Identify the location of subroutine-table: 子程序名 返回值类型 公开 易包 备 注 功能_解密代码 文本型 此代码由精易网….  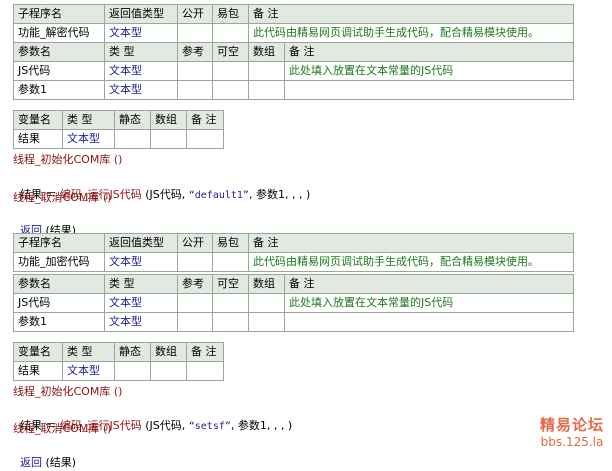
(293, 23).